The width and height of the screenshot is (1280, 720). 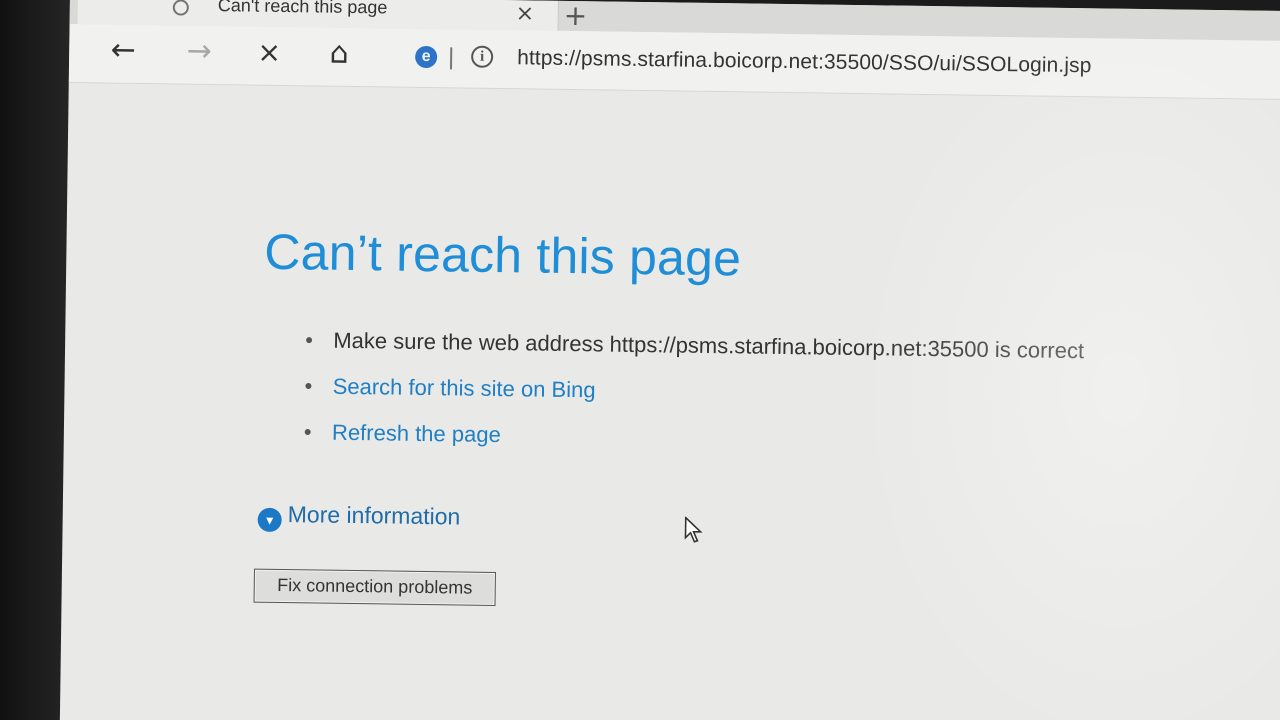 What do you see at coordinates (269, 520) in the screenshot?
I see `chevron-down-icon: ▾` at bounding box center [269, 520].